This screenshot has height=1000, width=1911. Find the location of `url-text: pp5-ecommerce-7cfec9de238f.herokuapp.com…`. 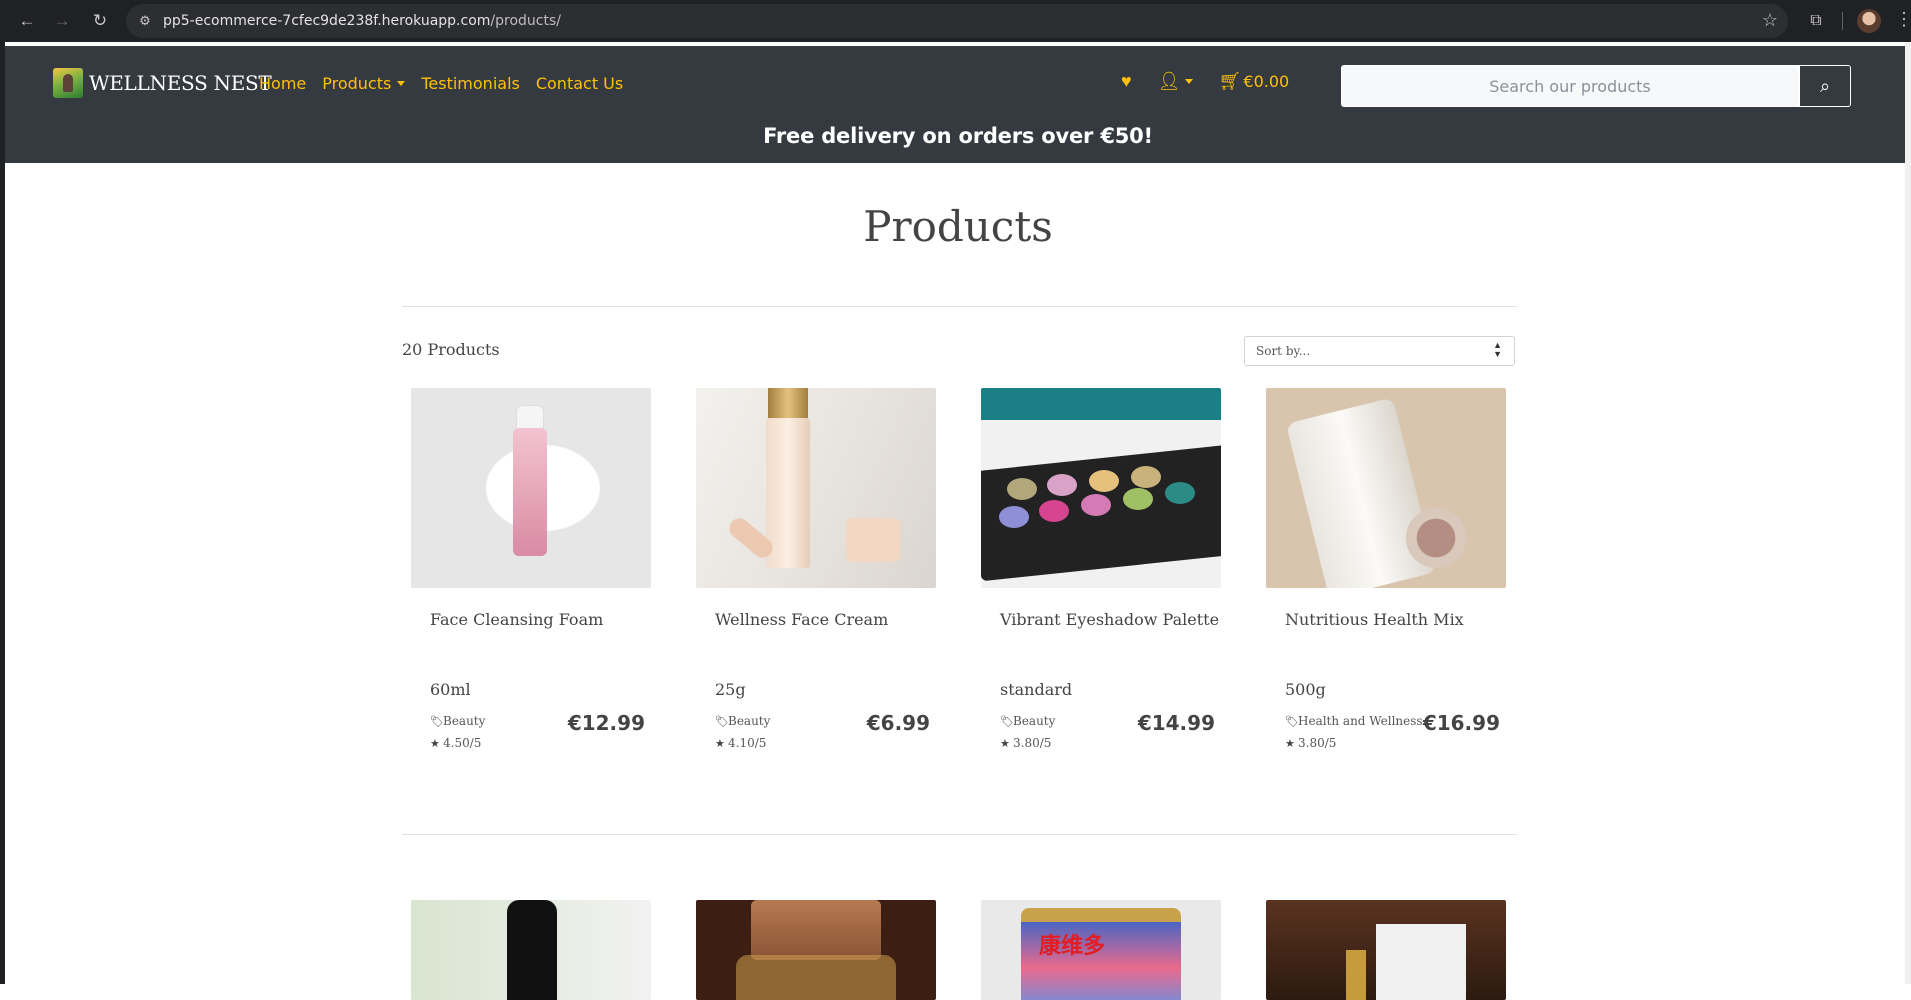

url-text: pp5-ecommerce-7cfec9de238f.herokuapp.com… is located at coordinates (362, 21).